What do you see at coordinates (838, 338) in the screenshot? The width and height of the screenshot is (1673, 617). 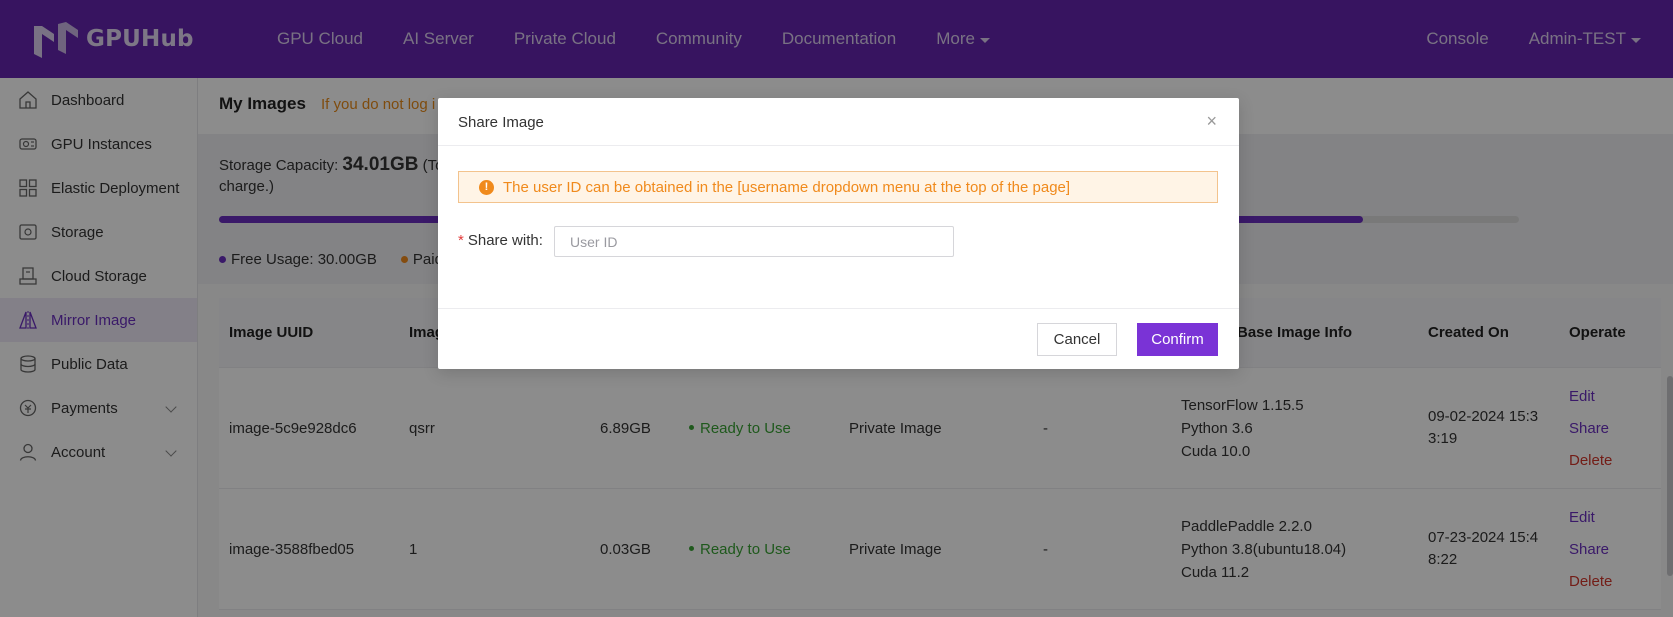 I see `dialog-footer: Cancel Confirm` at bounding box center [838, 338].